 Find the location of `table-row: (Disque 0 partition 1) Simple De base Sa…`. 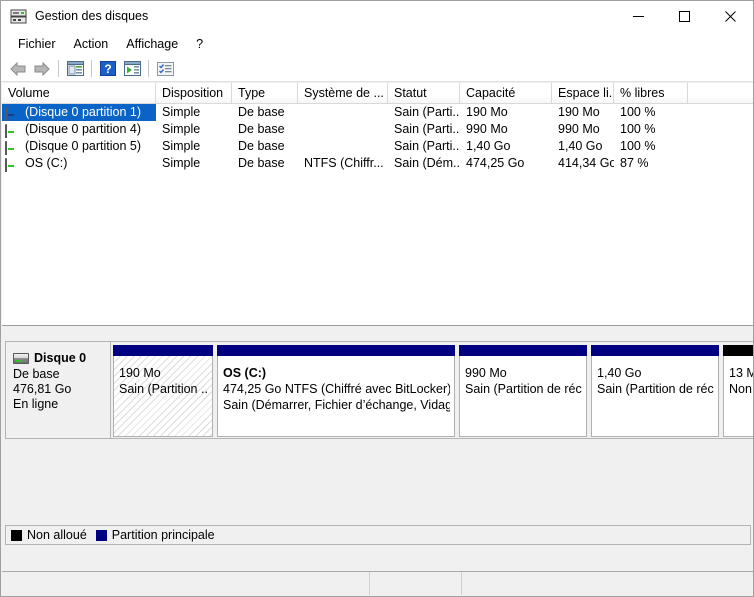

table-row: (Disque 0 partition 1) Simple De base Sa… is located at coordinates (377, 112).